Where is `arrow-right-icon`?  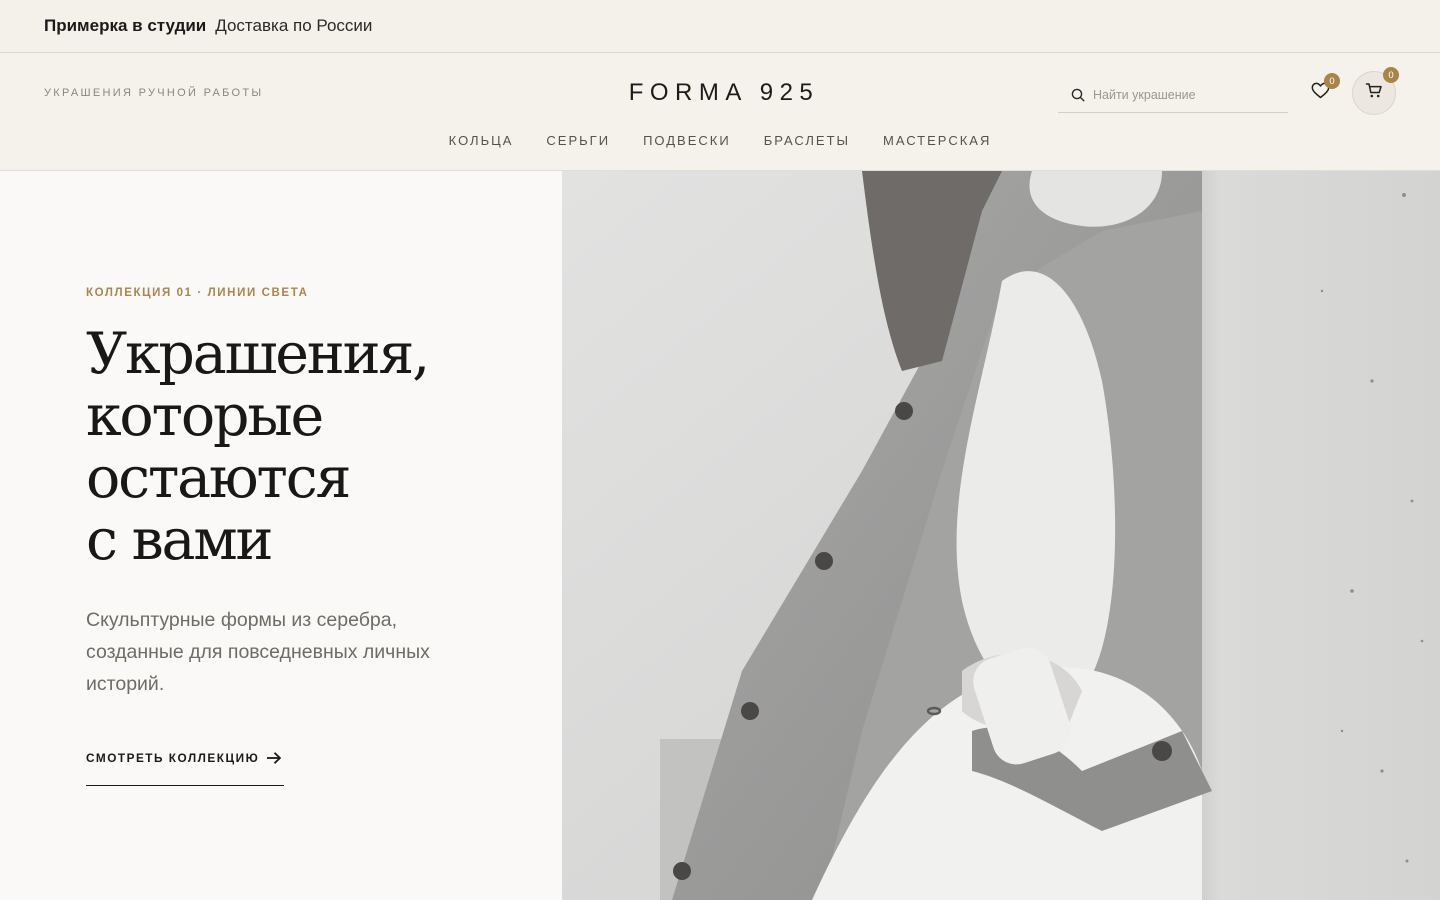
arrow-right-icon is located at coordinates (274, 760).